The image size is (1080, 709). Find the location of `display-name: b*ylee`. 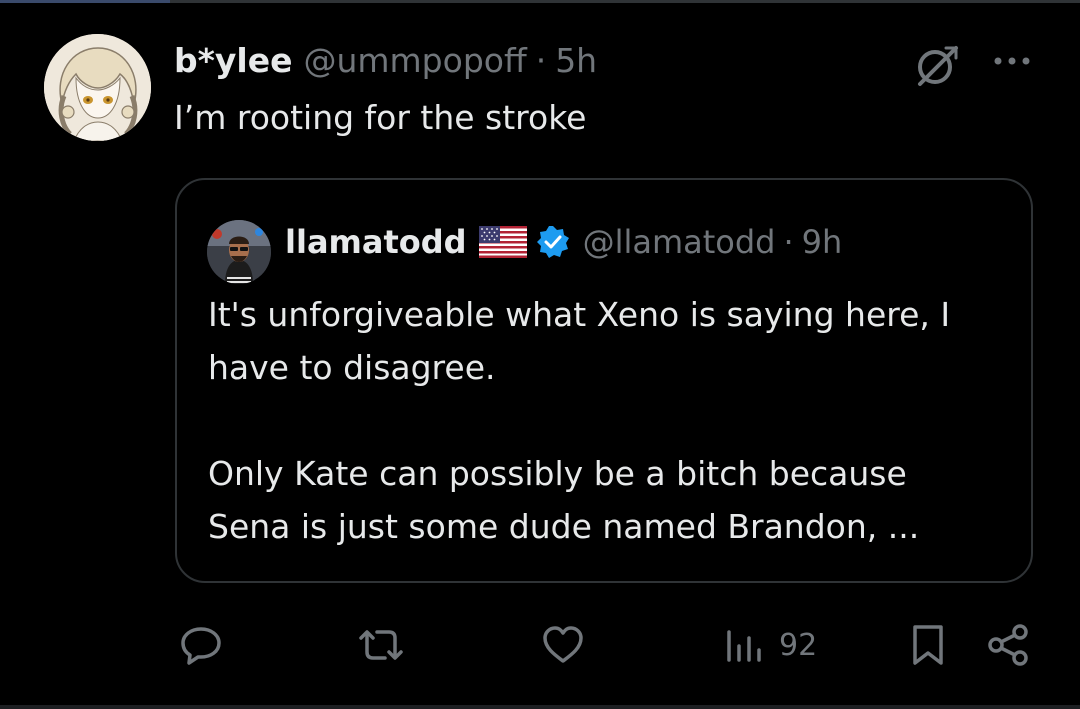

display-name: b*ylee is located at coordinates (233, 60).